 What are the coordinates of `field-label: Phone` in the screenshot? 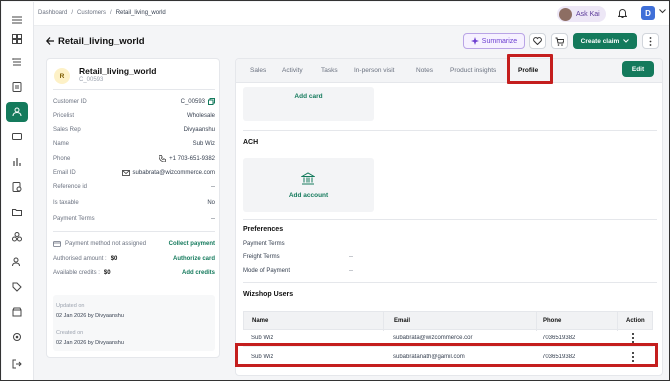 It's located at (62, 158).